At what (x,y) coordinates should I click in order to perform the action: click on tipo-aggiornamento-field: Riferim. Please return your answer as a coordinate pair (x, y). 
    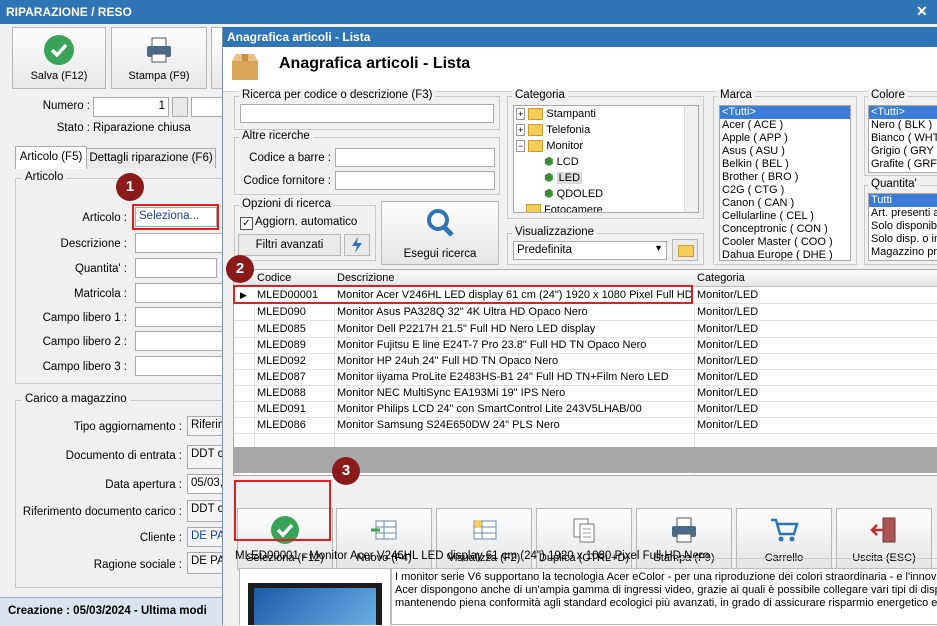
    Looking at the image, I should click on (205, 426).